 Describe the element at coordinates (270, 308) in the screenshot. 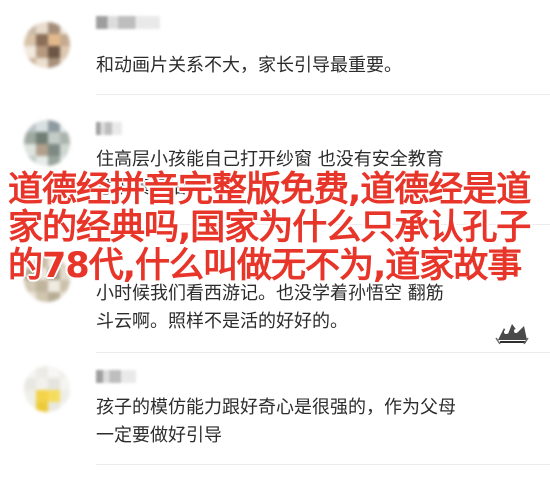

I see `comment-text: 小时候我们看西游记。也没学着孙悟空 翻筋 斗云啊。照样不是活的好好的。` at that location.